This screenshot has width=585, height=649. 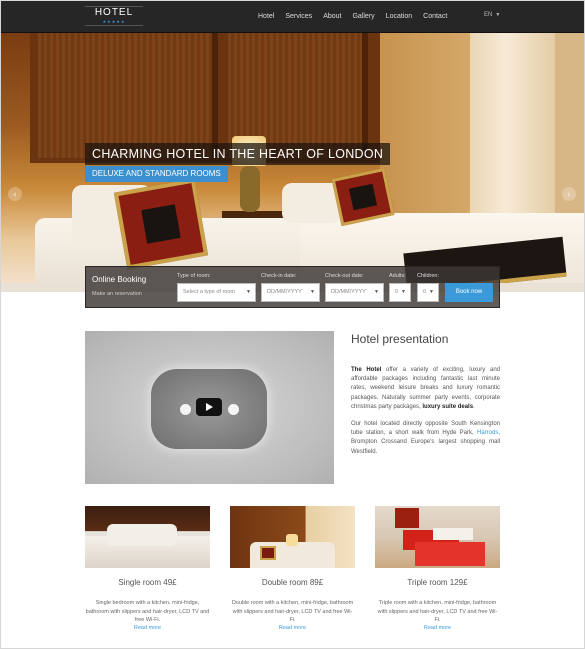 I want to click on nav-item-about: About, so click(x=332, y=16).